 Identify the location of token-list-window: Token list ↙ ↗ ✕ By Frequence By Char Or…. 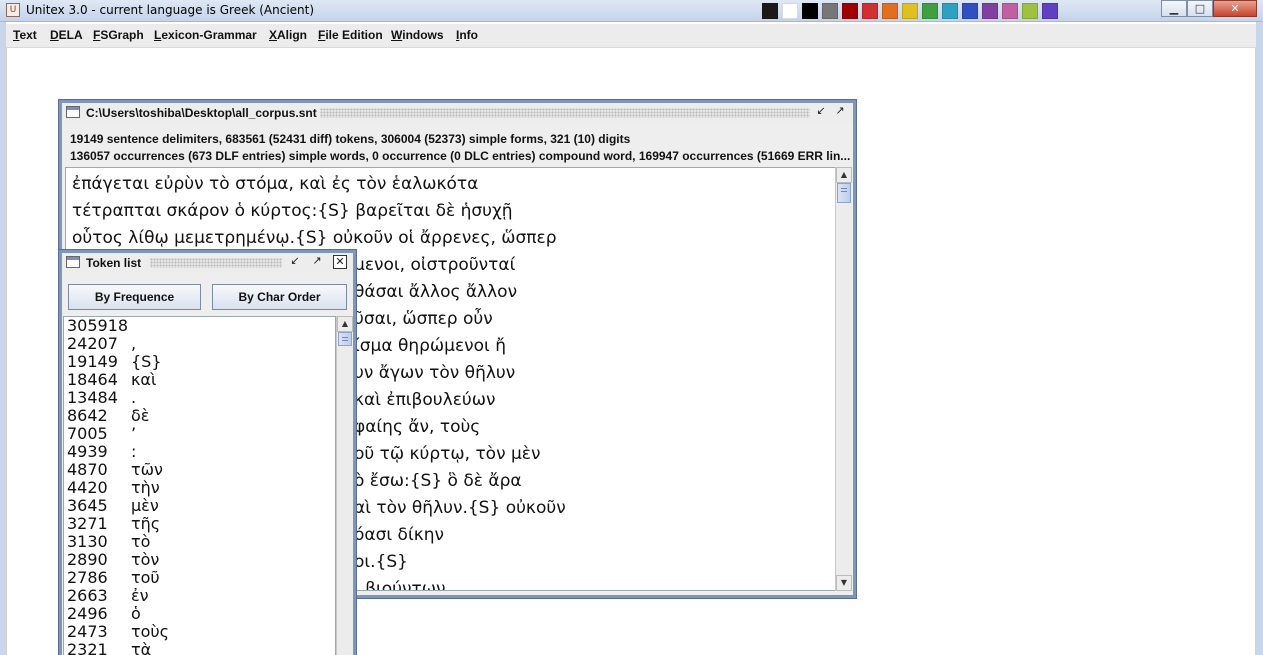
(207, 452).